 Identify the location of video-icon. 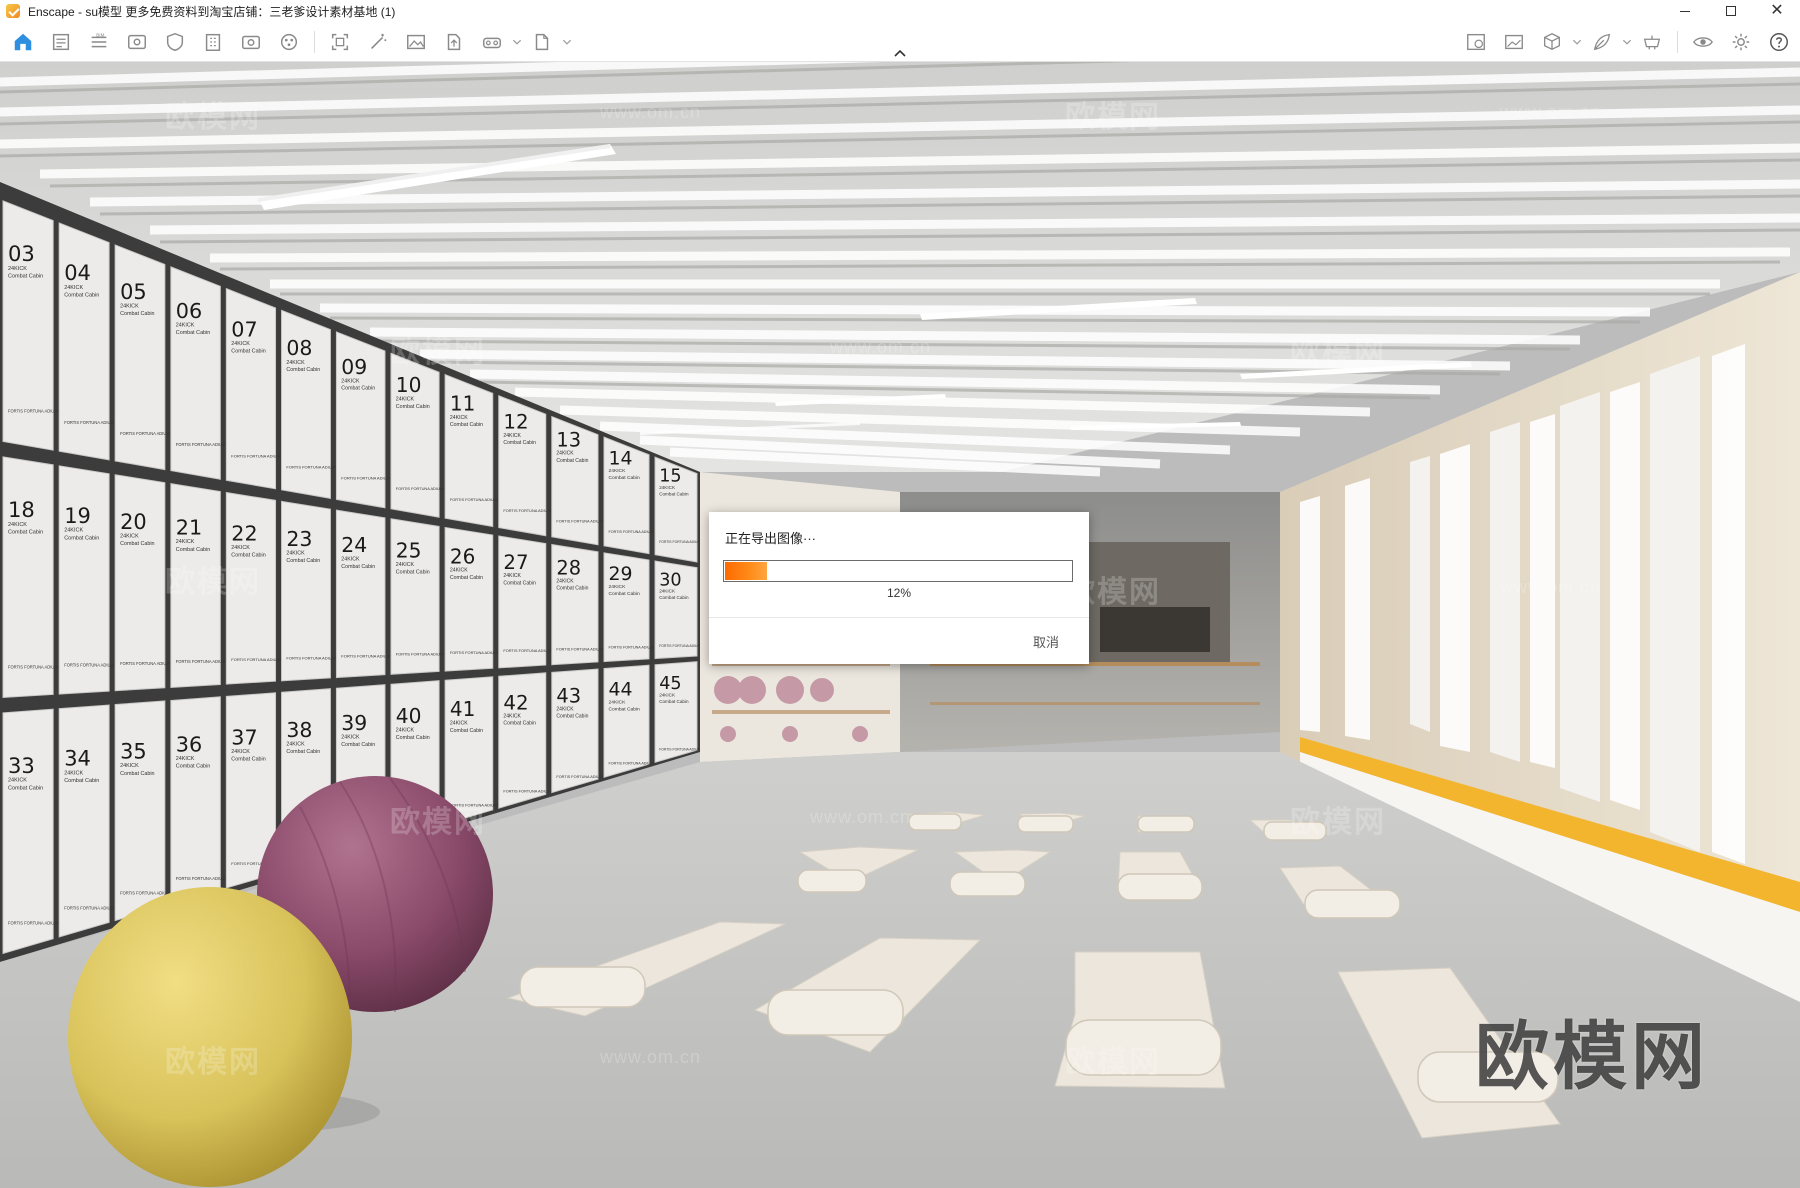
(251, 42).